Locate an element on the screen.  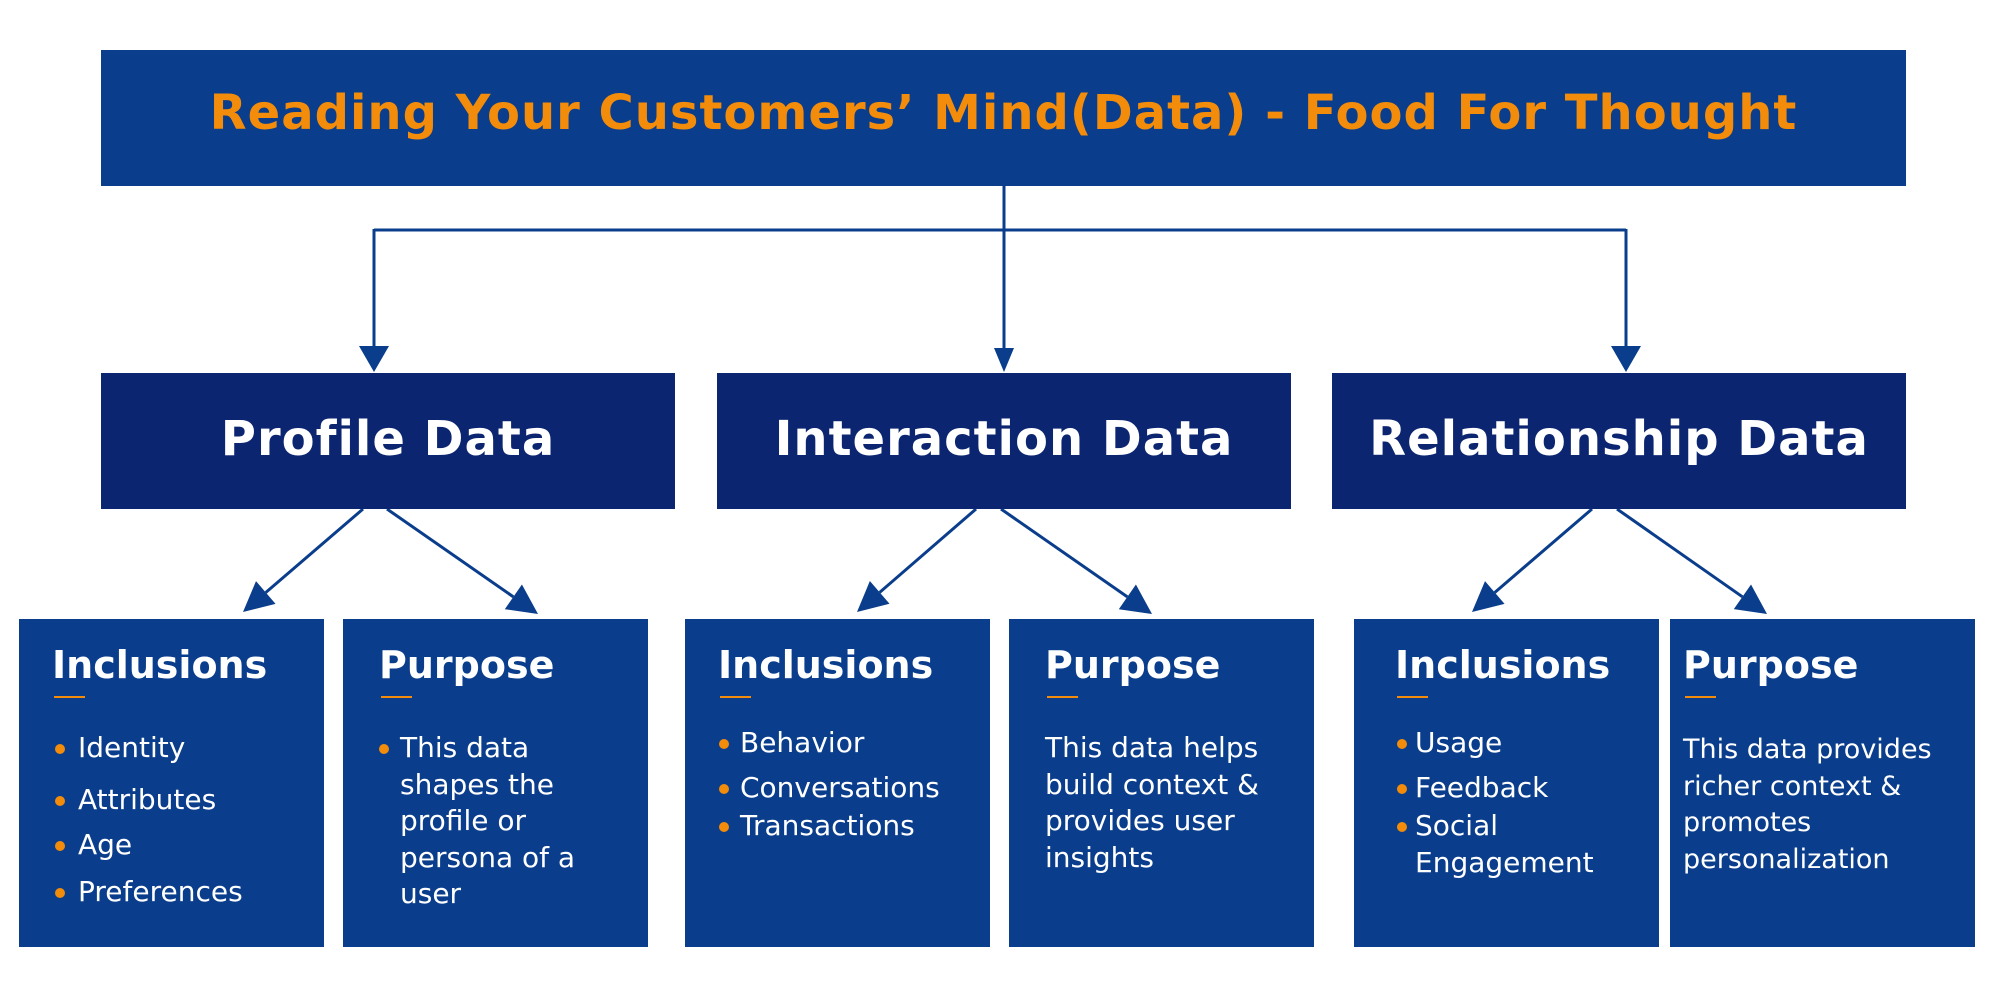
arrow-profile-purpose-head-icon is located at coordinates (521, 599).